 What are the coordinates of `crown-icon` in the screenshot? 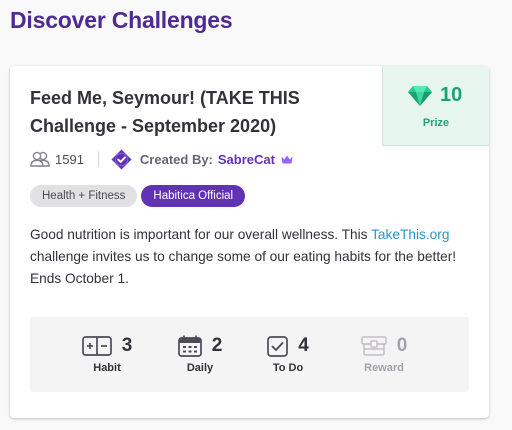 It's located at (287, 159).